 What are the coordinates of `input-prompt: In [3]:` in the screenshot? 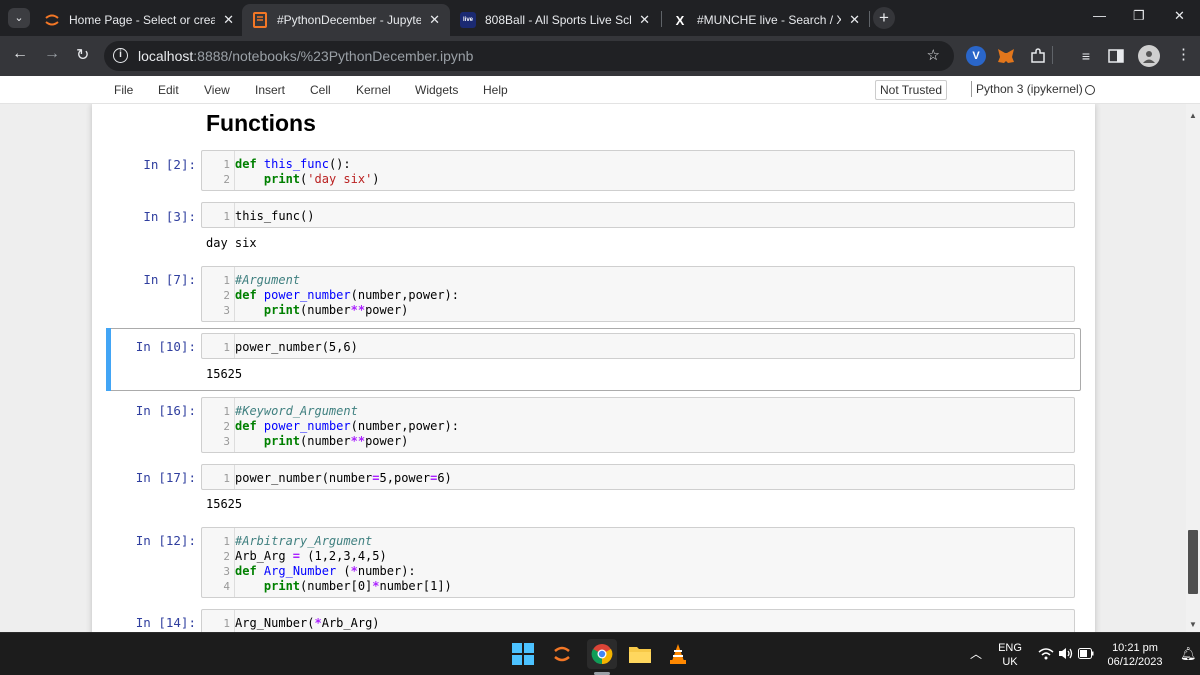 It's located at (169, 216).